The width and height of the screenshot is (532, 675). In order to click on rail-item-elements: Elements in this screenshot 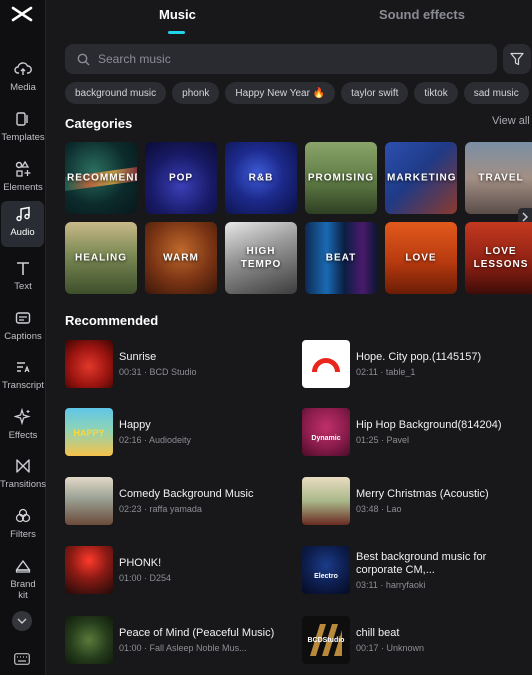, I will do `click(23, 179)`.